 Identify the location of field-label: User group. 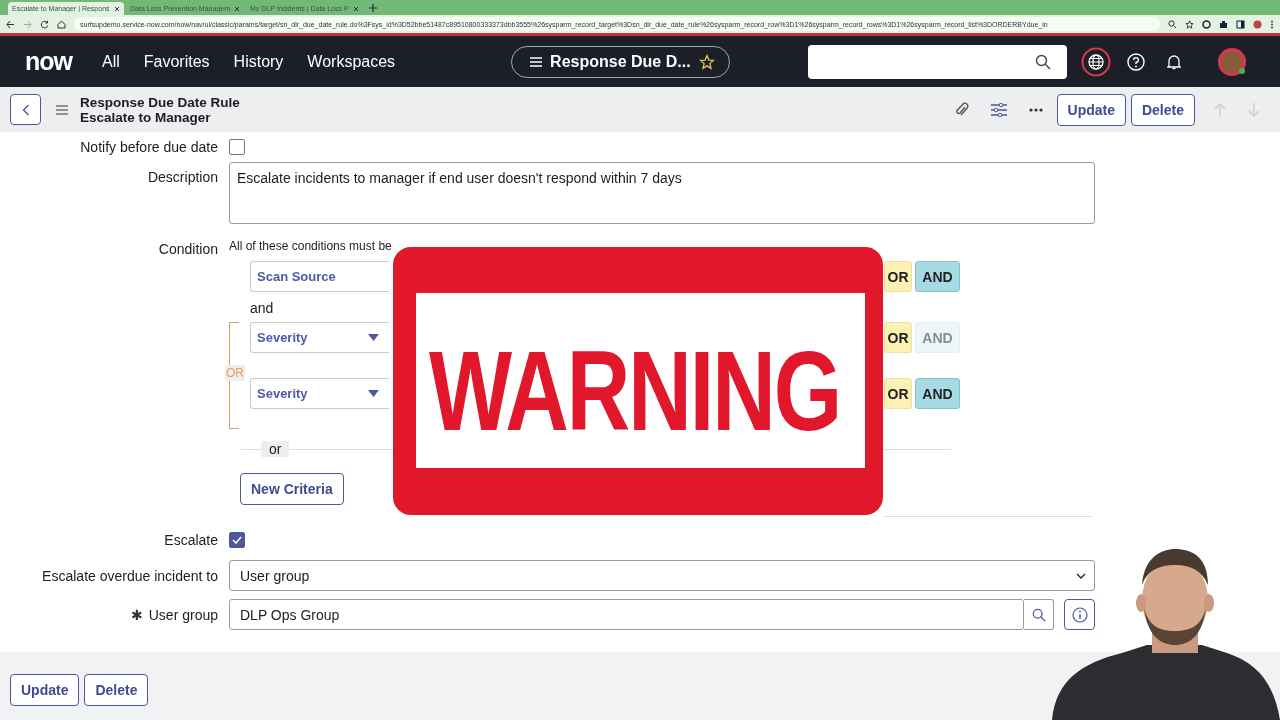
(183, 614).